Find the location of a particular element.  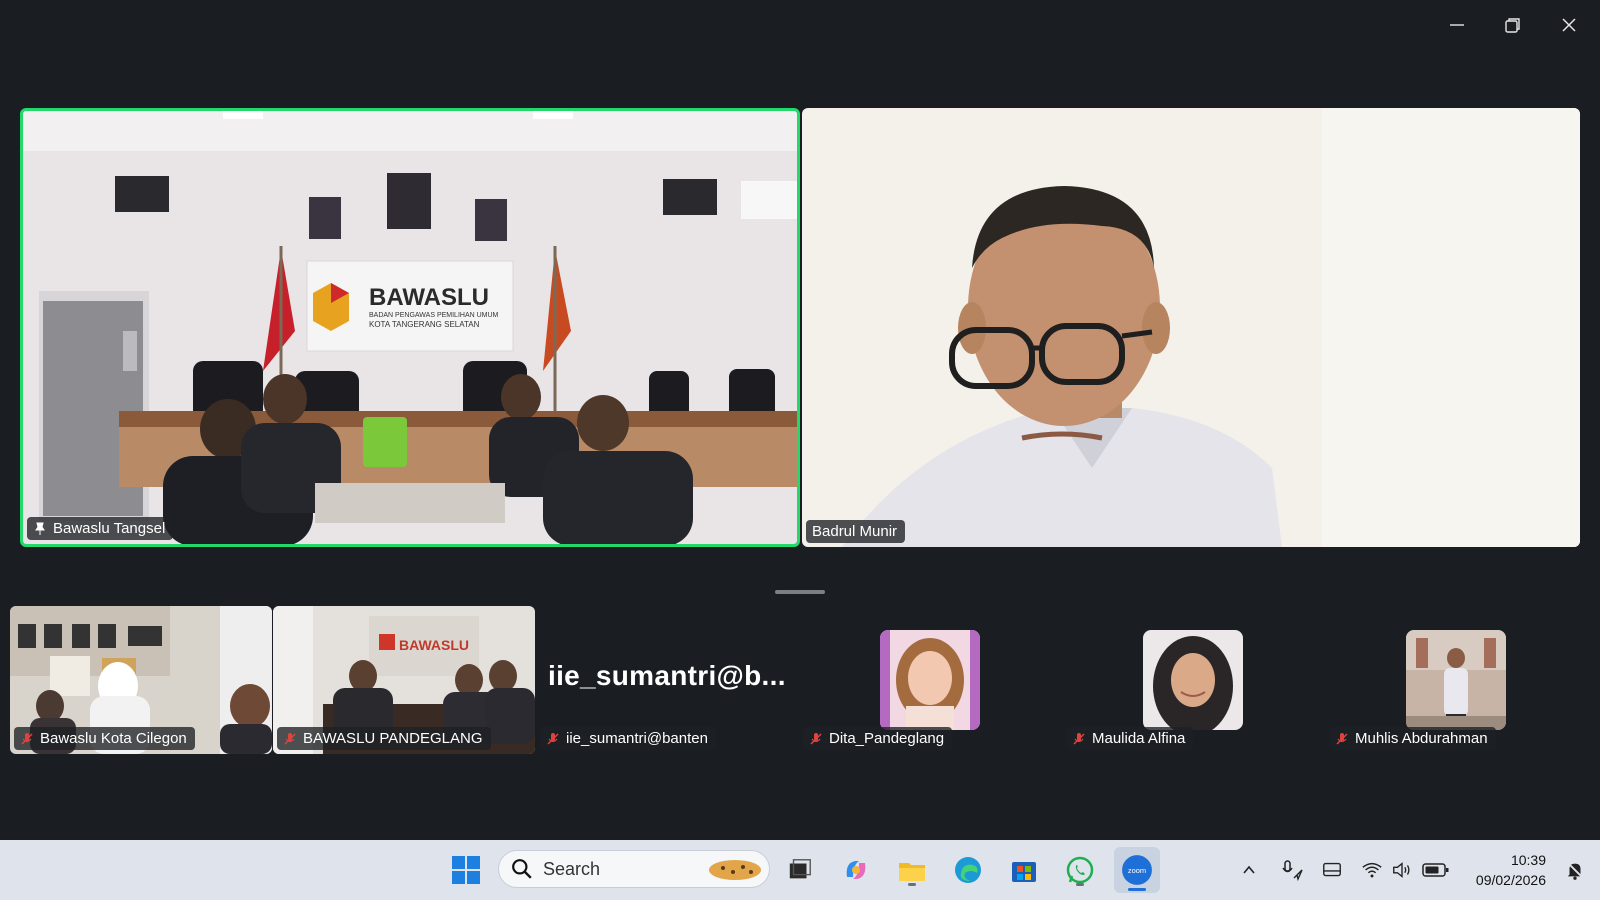

task-view-button is located at coordinates (800, 870).